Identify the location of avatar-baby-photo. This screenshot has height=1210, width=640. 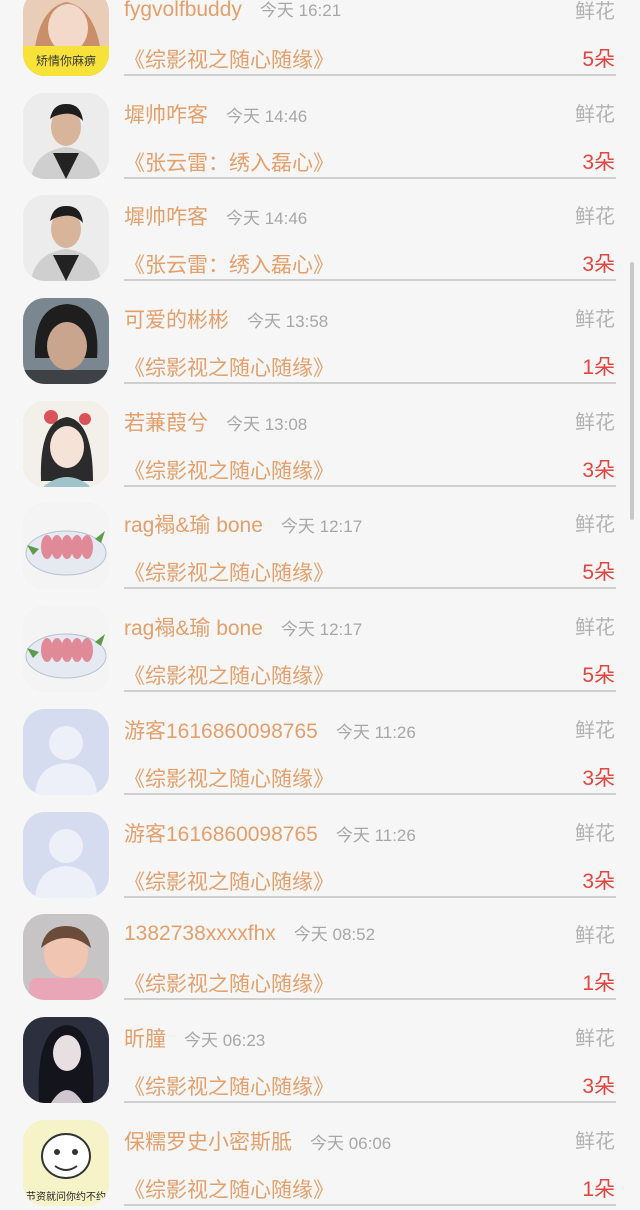
(66, 957).